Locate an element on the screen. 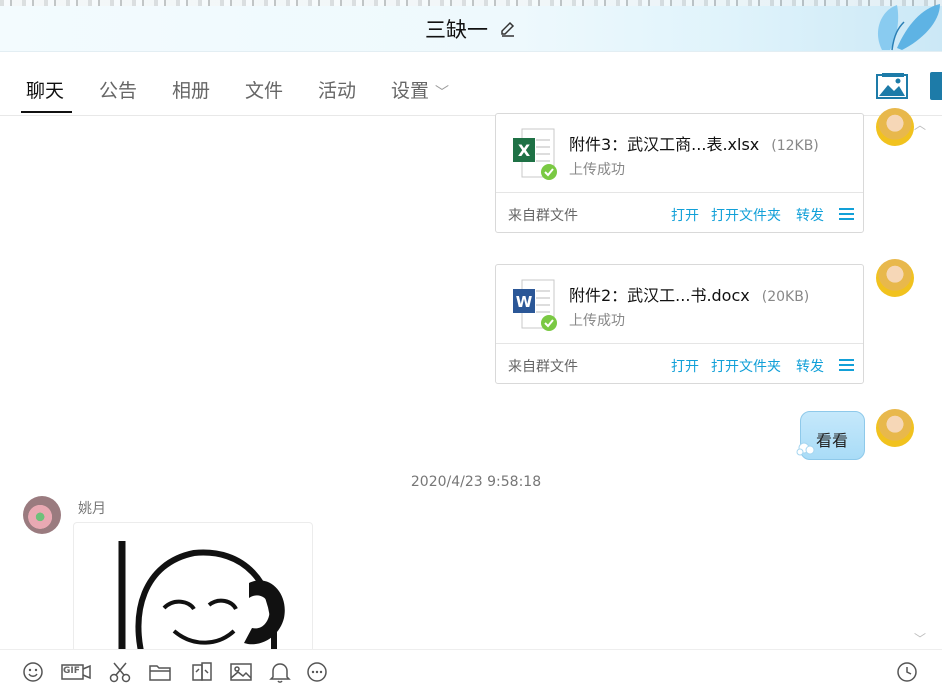  album-icon is located at coordinates (892, 86).